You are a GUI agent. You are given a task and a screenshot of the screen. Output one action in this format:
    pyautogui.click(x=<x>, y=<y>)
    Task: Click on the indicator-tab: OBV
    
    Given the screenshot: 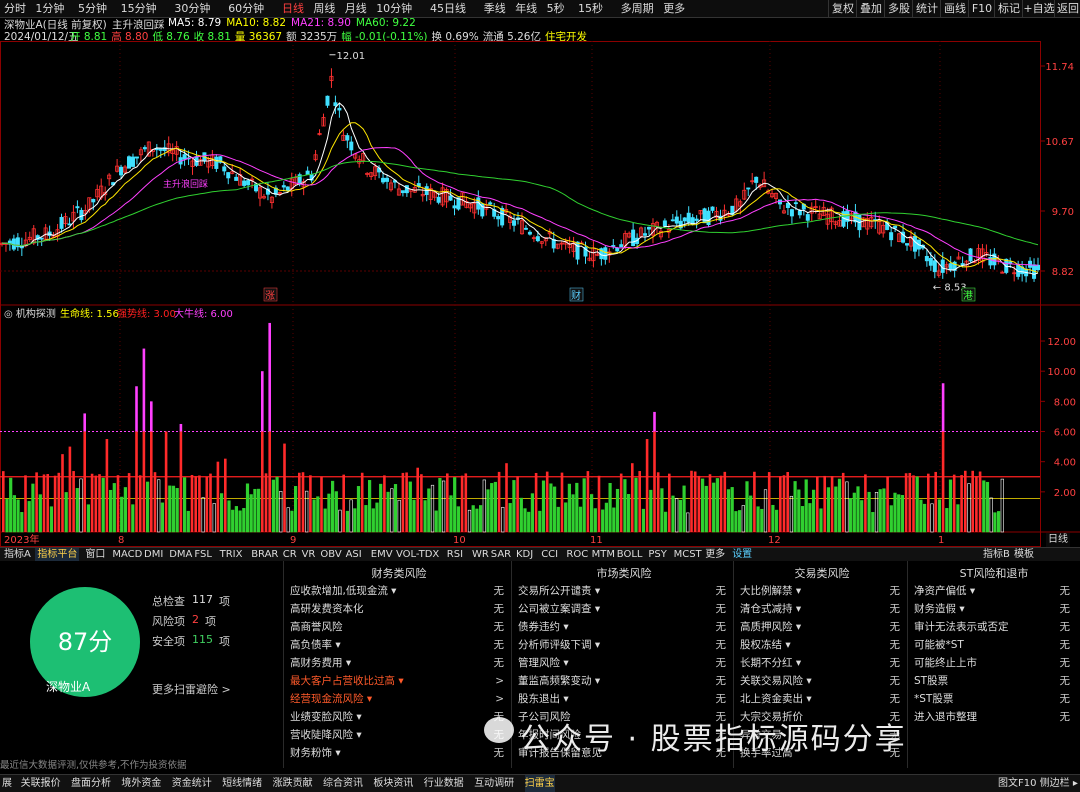 What is the action you would take?
    pyautogui.click(x=330, y=555)
    